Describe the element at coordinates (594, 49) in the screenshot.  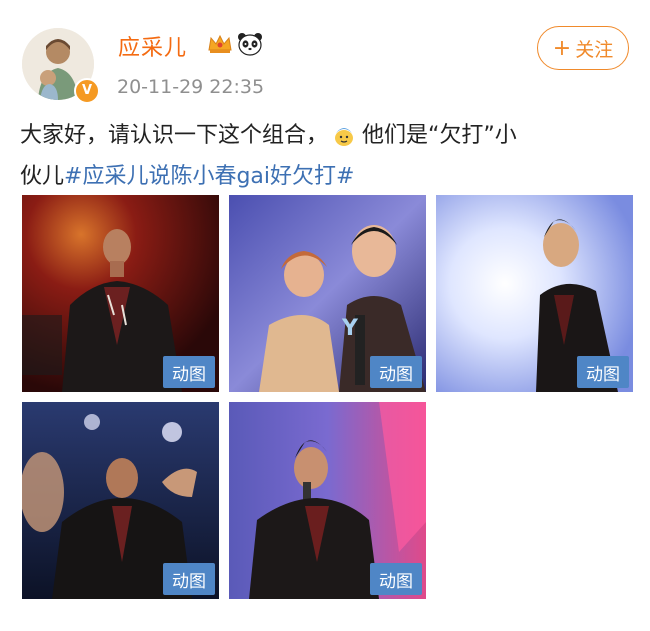
I see `follow-label: 关注` at that location.